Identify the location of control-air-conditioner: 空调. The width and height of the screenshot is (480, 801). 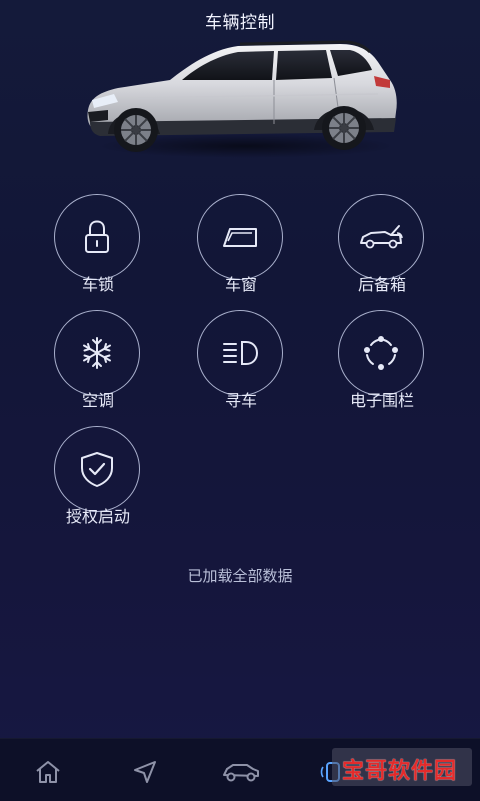
(98, 366).